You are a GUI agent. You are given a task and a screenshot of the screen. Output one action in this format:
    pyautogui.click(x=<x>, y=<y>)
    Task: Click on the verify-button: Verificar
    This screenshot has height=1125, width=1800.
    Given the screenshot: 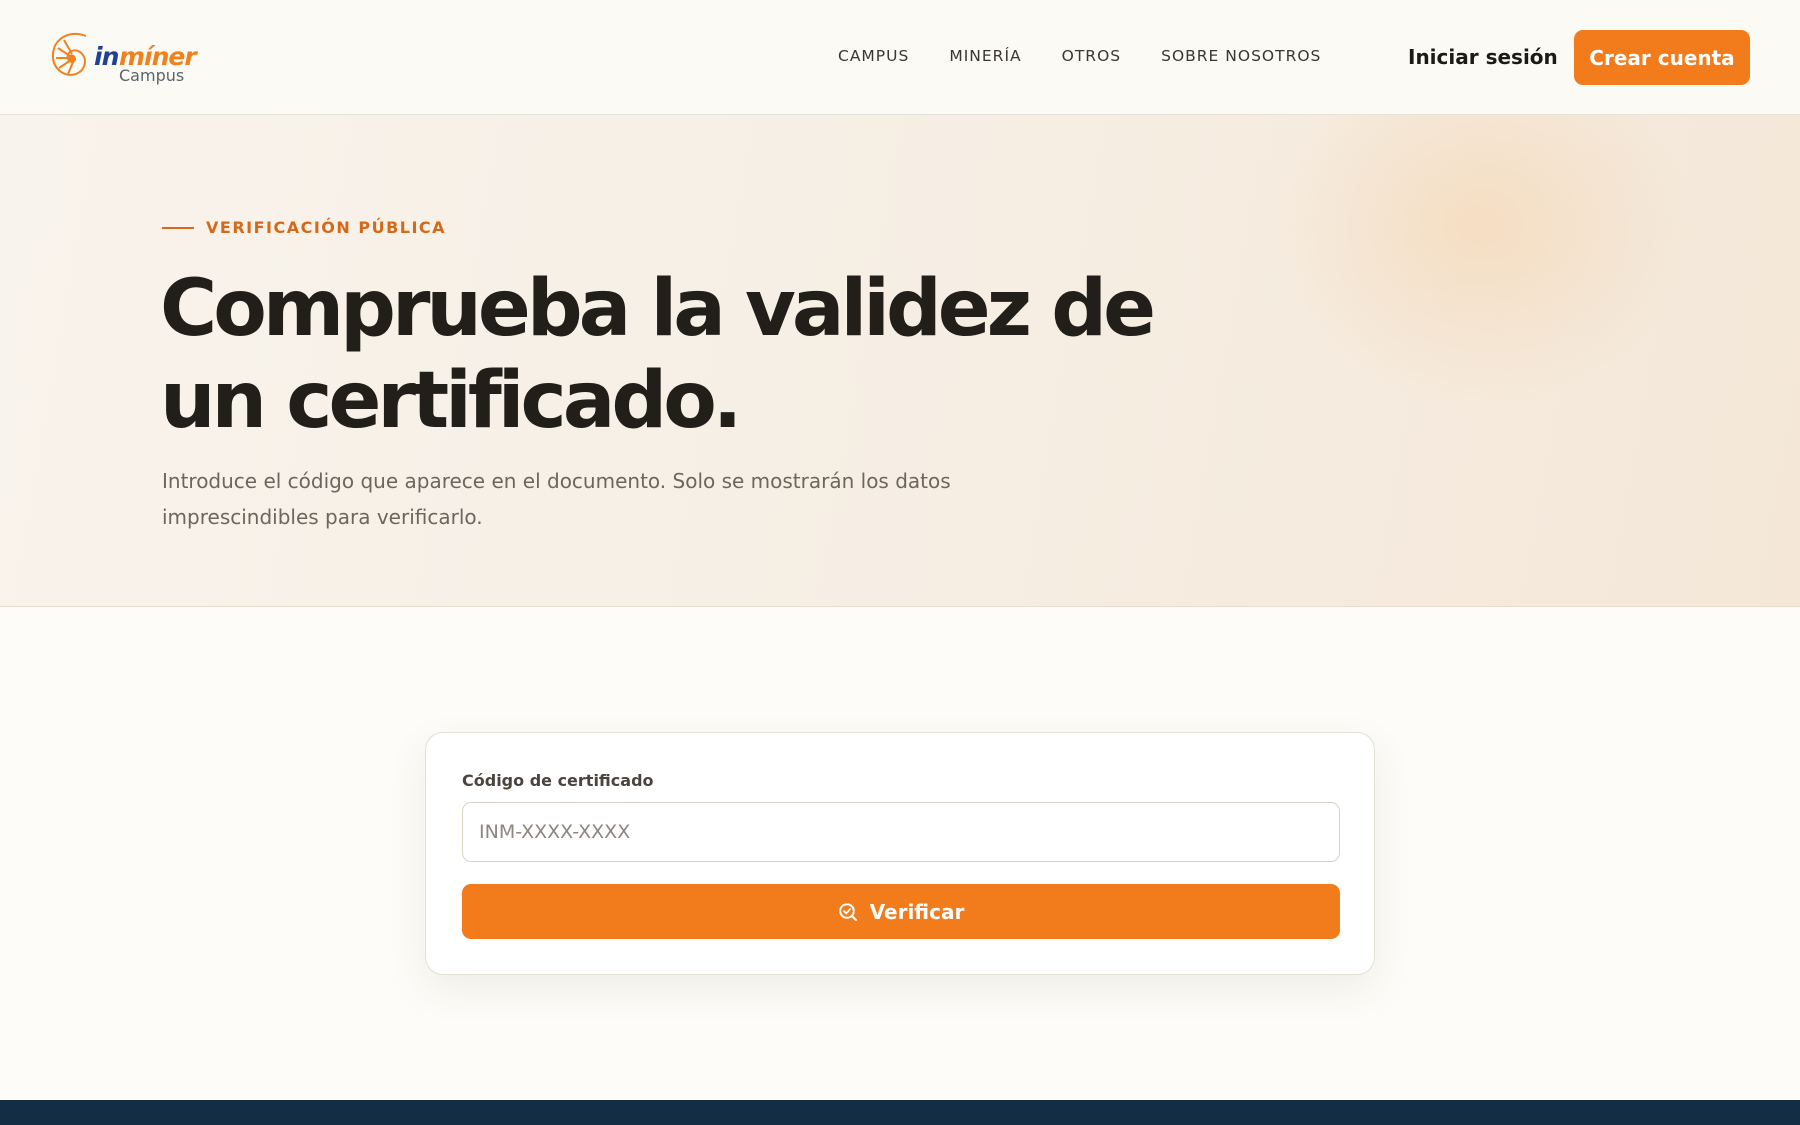 What is the action you would take?
    pyautogui.click(x=901, y=911)
    